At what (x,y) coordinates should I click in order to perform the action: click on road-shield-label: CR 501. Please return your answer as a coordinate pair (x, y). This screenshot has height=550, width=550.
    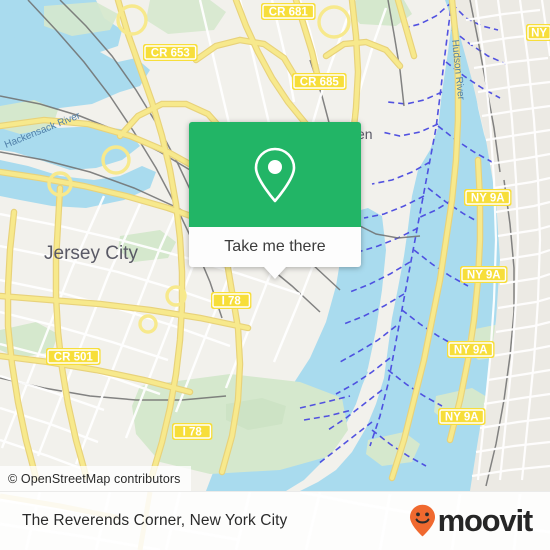
    Looking at the image, I should click on (74, 358).